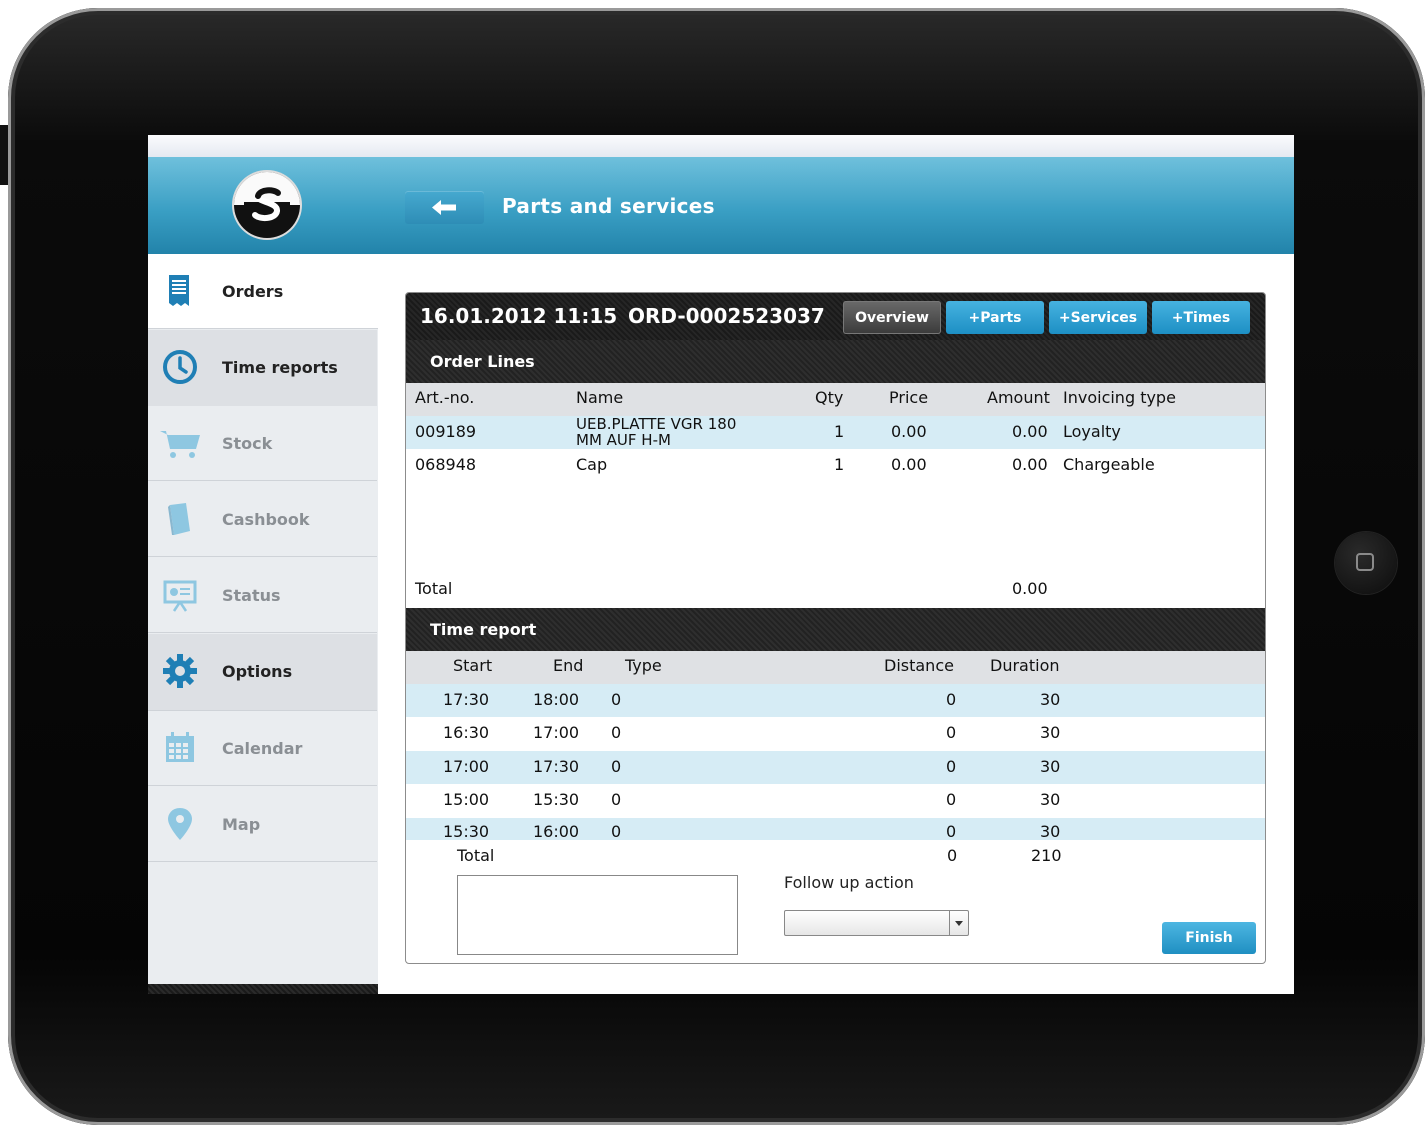  What do you see at coordinates (1366, 563) in the screenshot?
I see `home-button` at bounding box center [1366, 563].